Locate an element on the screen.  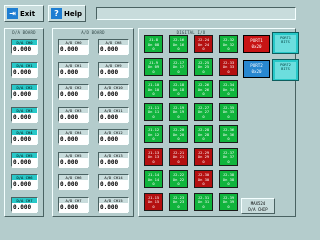
digital-io-toggle: J1-14 On 14 0 is located at coordinates (153, 179).